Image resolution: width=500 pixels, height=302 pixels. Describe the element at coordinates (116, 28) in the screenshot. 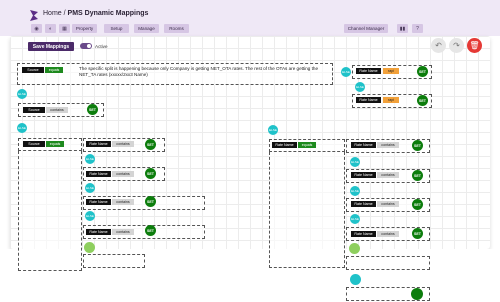

I see `tab-setup: Setup` at that location.